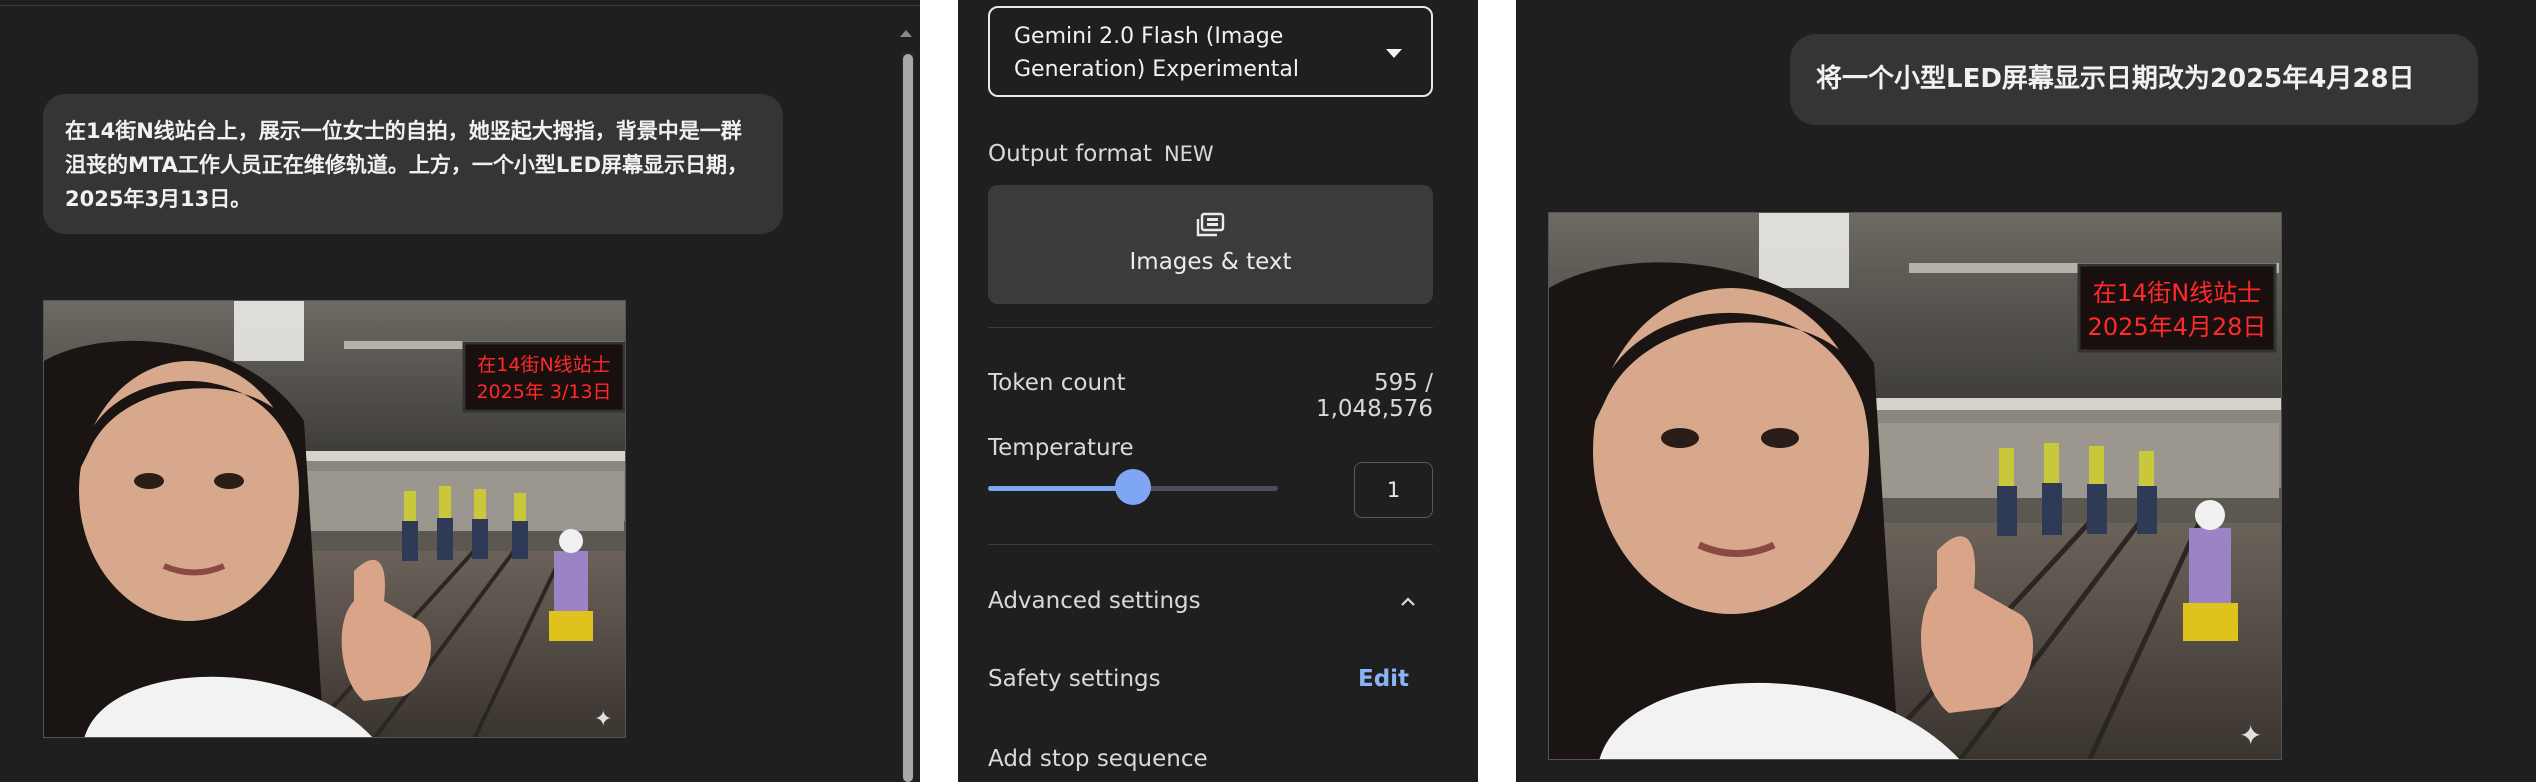 This screenshot has height=782, width=2536. Describe the element at coordinates (1188, 154) in the screenshot. I see `new-badge: NEW` at that location.